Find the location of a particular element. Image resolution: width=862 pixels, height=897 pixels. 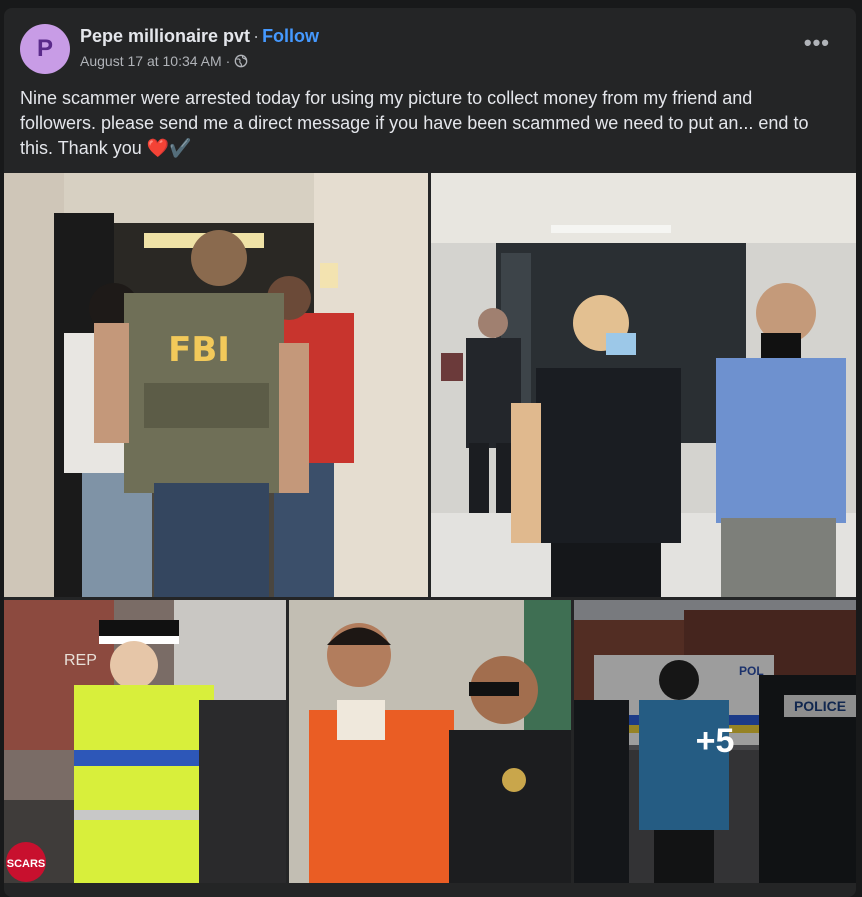

heart-emoji: ❤️ is located at coordinates (158, 148).